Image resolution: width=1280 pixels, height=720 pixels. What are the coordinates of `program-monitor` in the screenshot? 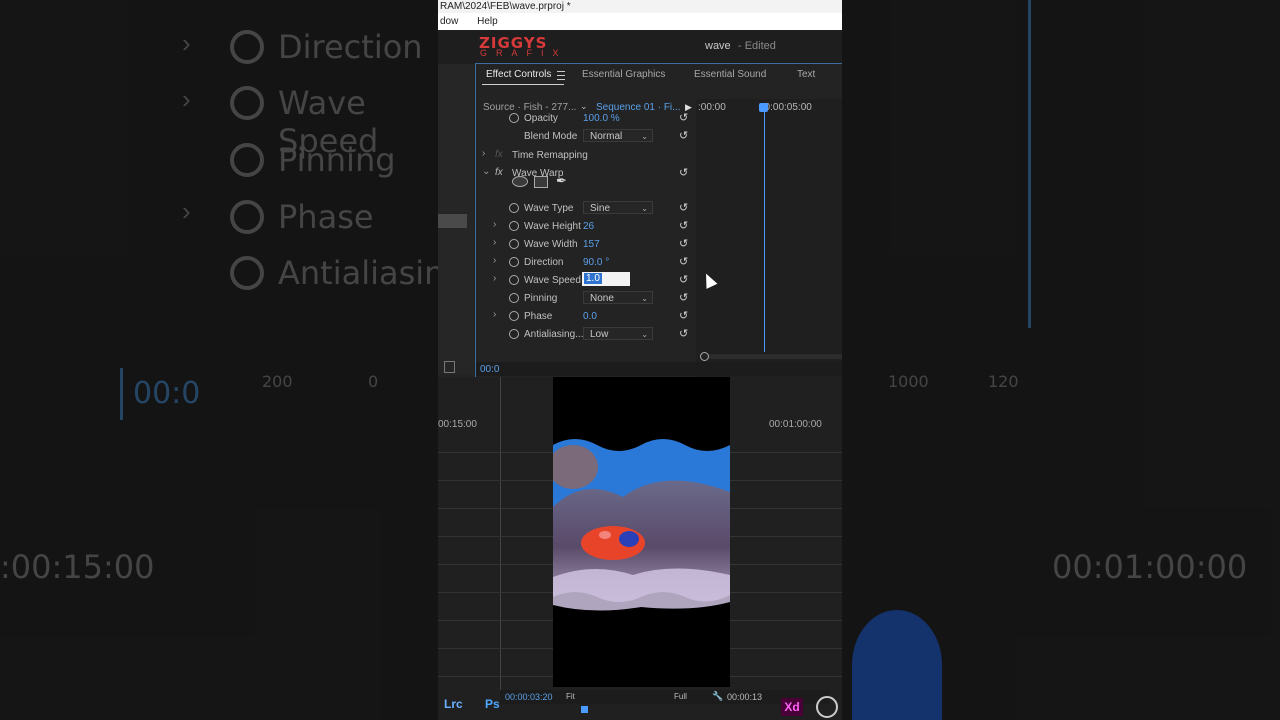 It's located at (641, 532).